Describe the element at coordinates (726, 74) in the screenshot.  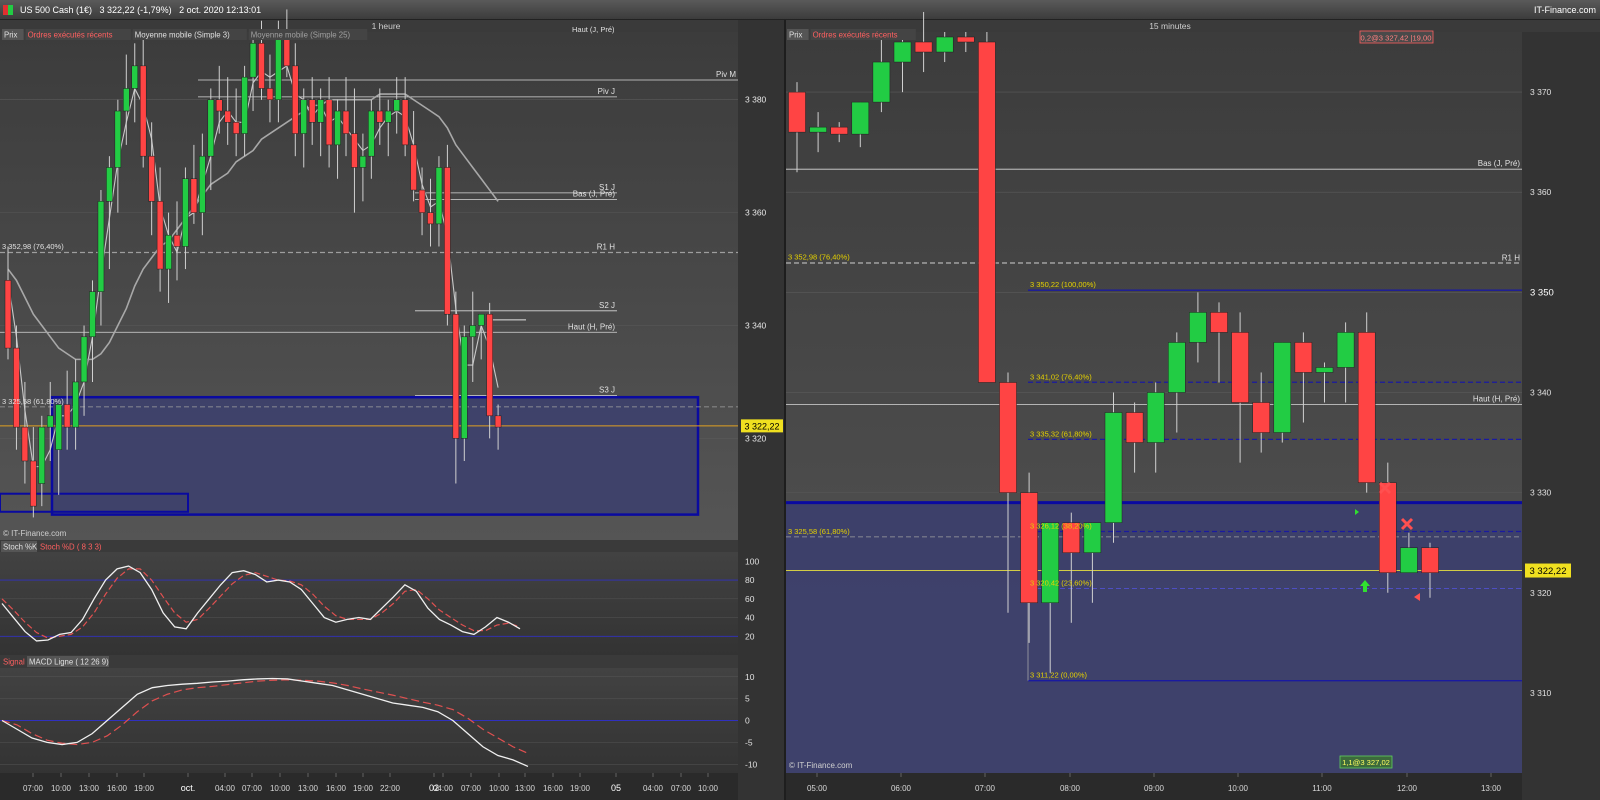
I see `left-level-label: Piv M` at that location.